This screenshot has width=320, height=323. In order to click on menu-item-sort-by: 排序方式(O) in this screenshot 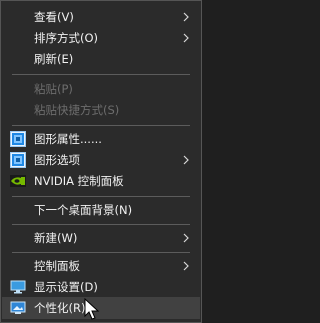, I will do `click(101, 38)`.